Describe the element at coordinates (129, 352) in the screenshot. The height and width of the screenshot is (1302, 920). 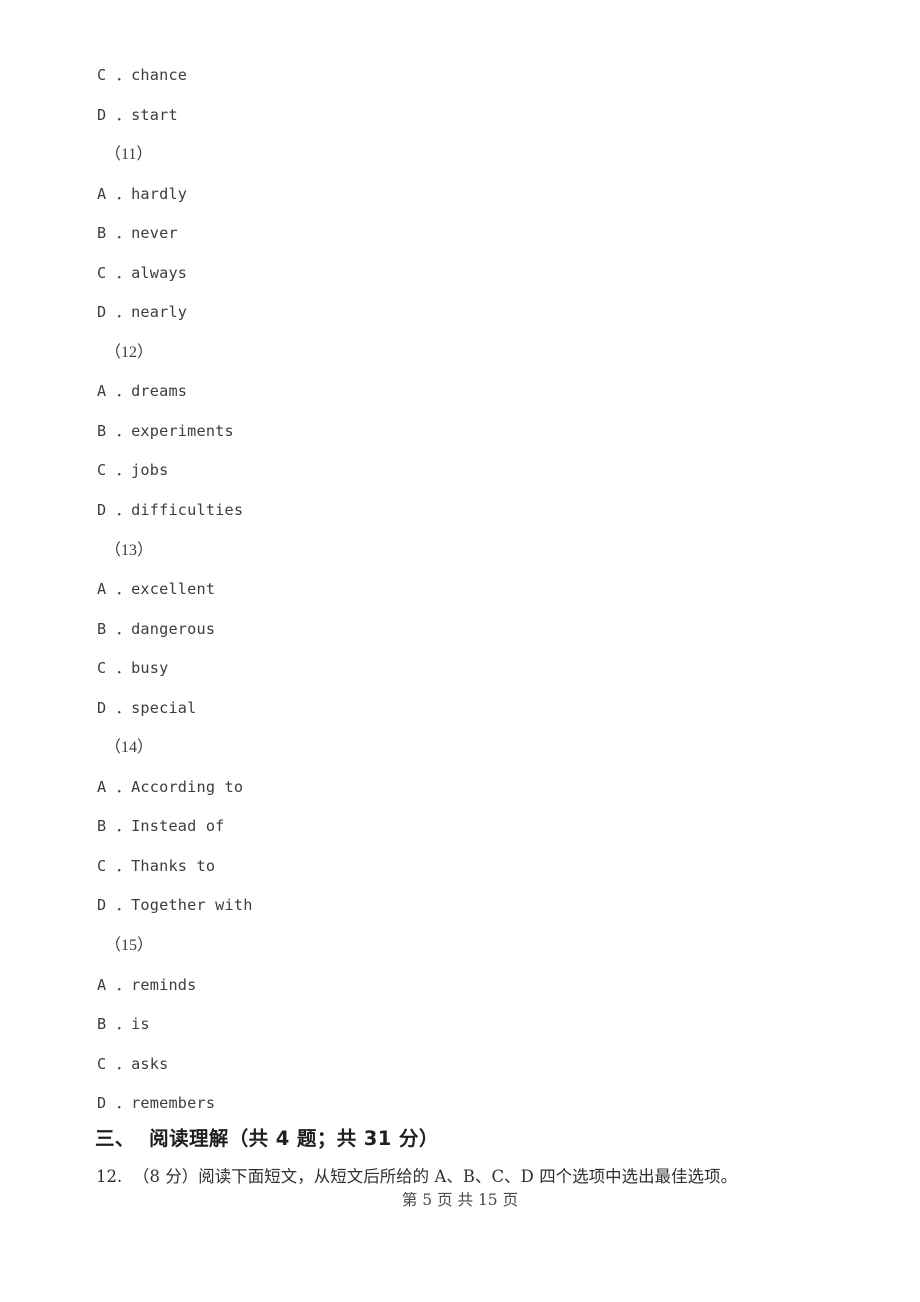
I see `question-group-label: （12）` at that location.